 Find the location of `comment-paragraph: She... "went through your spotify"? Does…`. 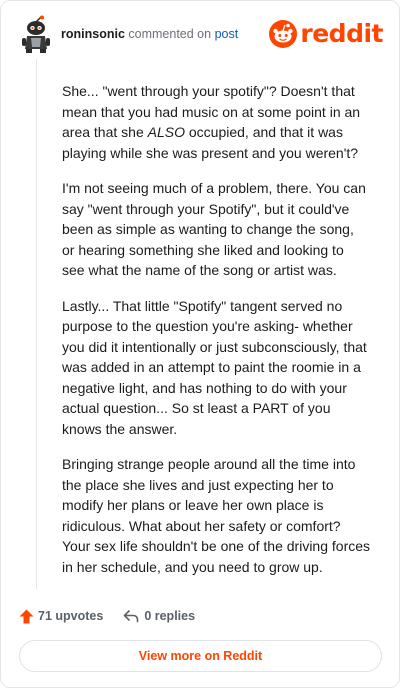

comment-paragraph: She... "went through your spotify"? Does… is located at coordinates (211, 122).